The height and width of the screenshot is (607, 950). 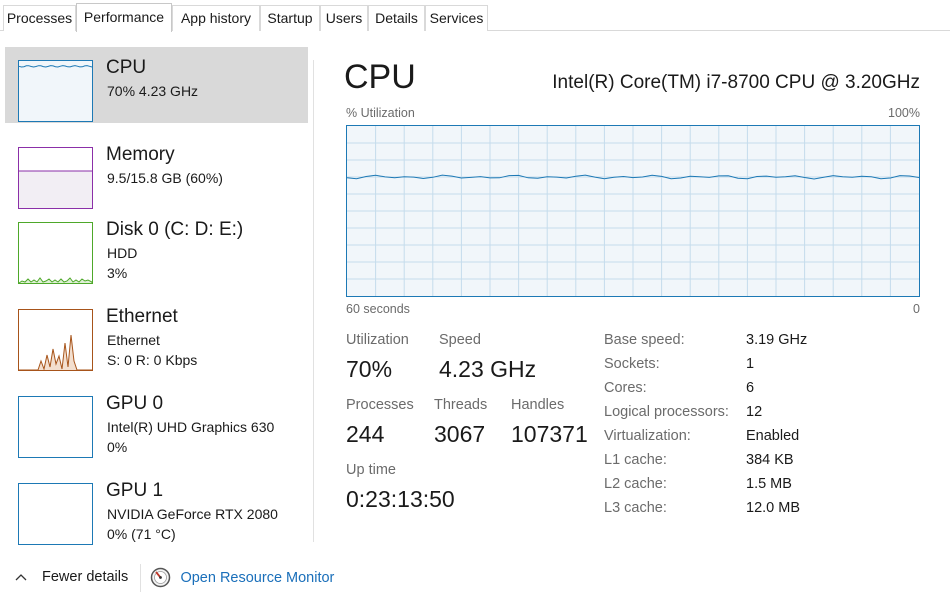 I want to click on gpu1-thumbnail-graph, so click(x=55, y=514).